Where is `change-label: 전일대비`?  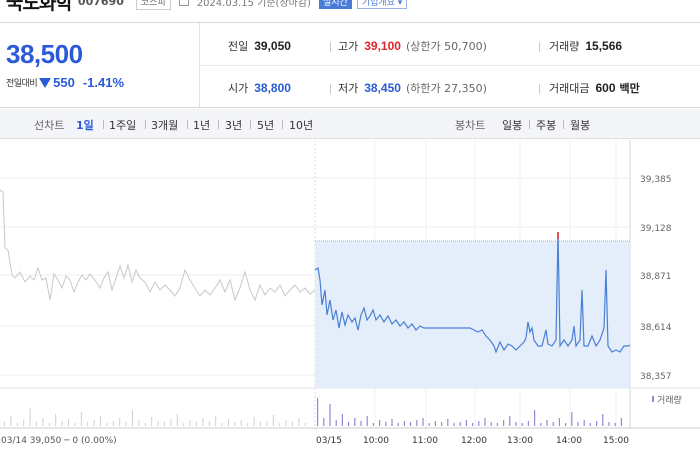
change-label: 전일대비 is located at coordinates (22, 84).